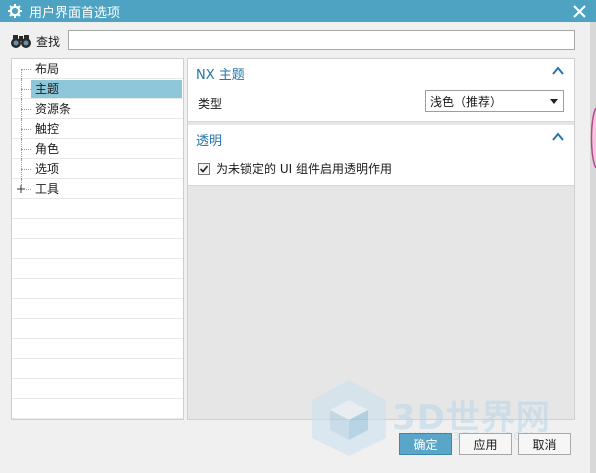  I want to click on title-bar: 用户界面首选项, so click(298, 11).